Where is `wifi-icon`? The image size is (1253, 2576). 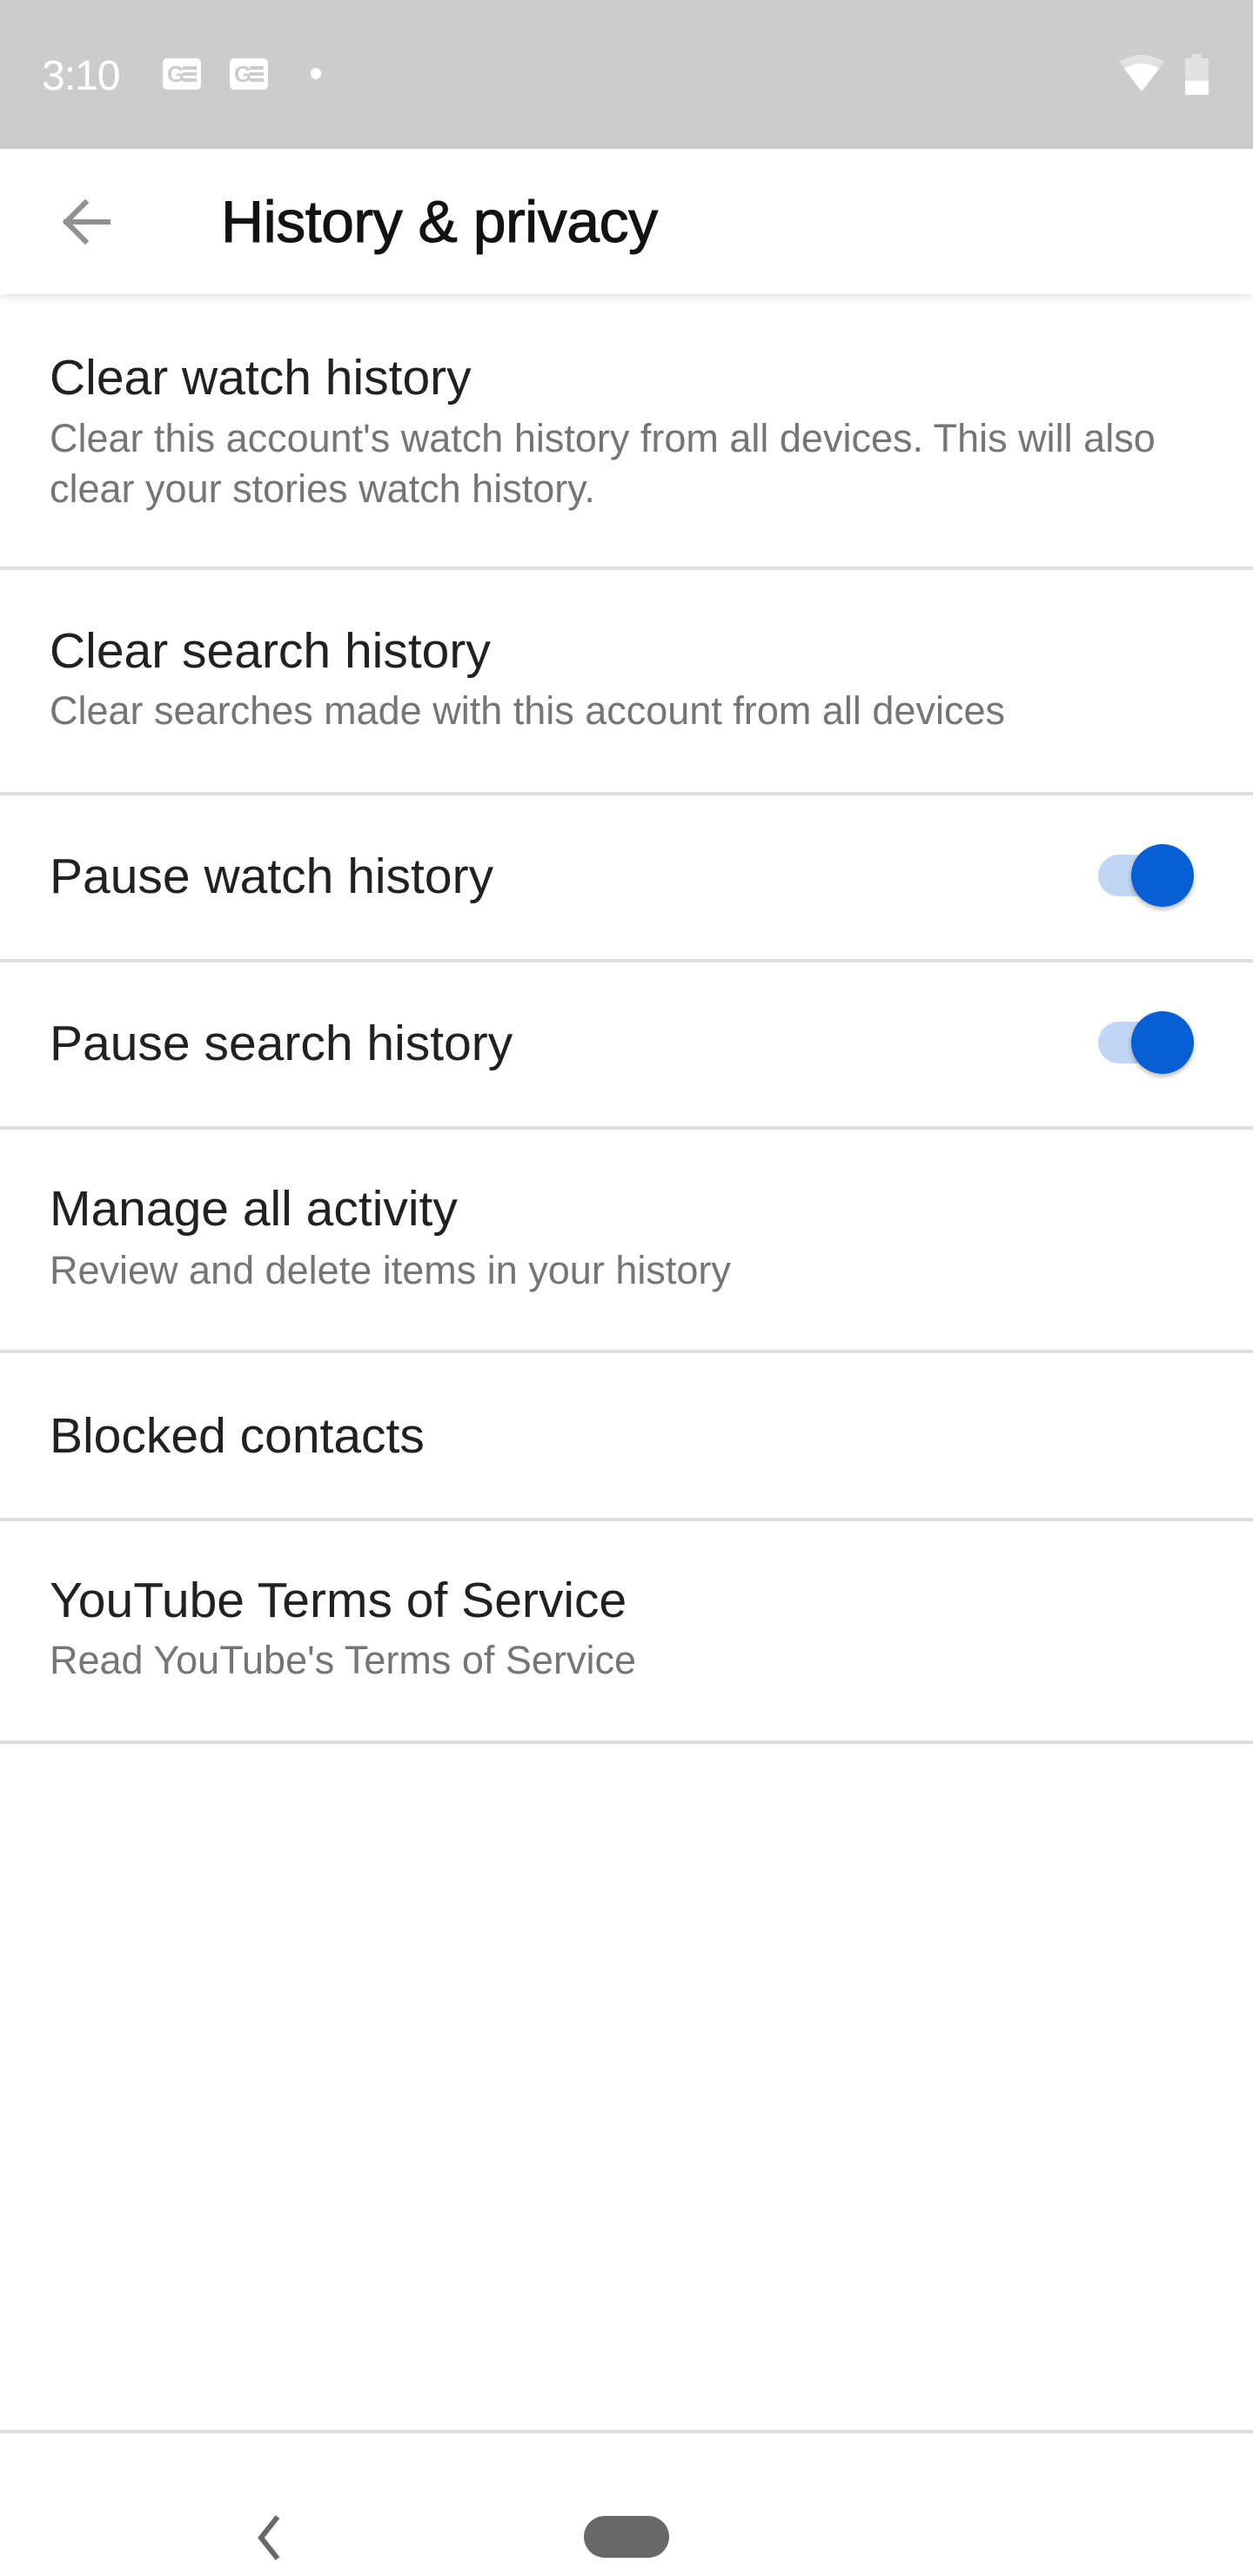
wifi-icon is located at coordinates (1141, 73).